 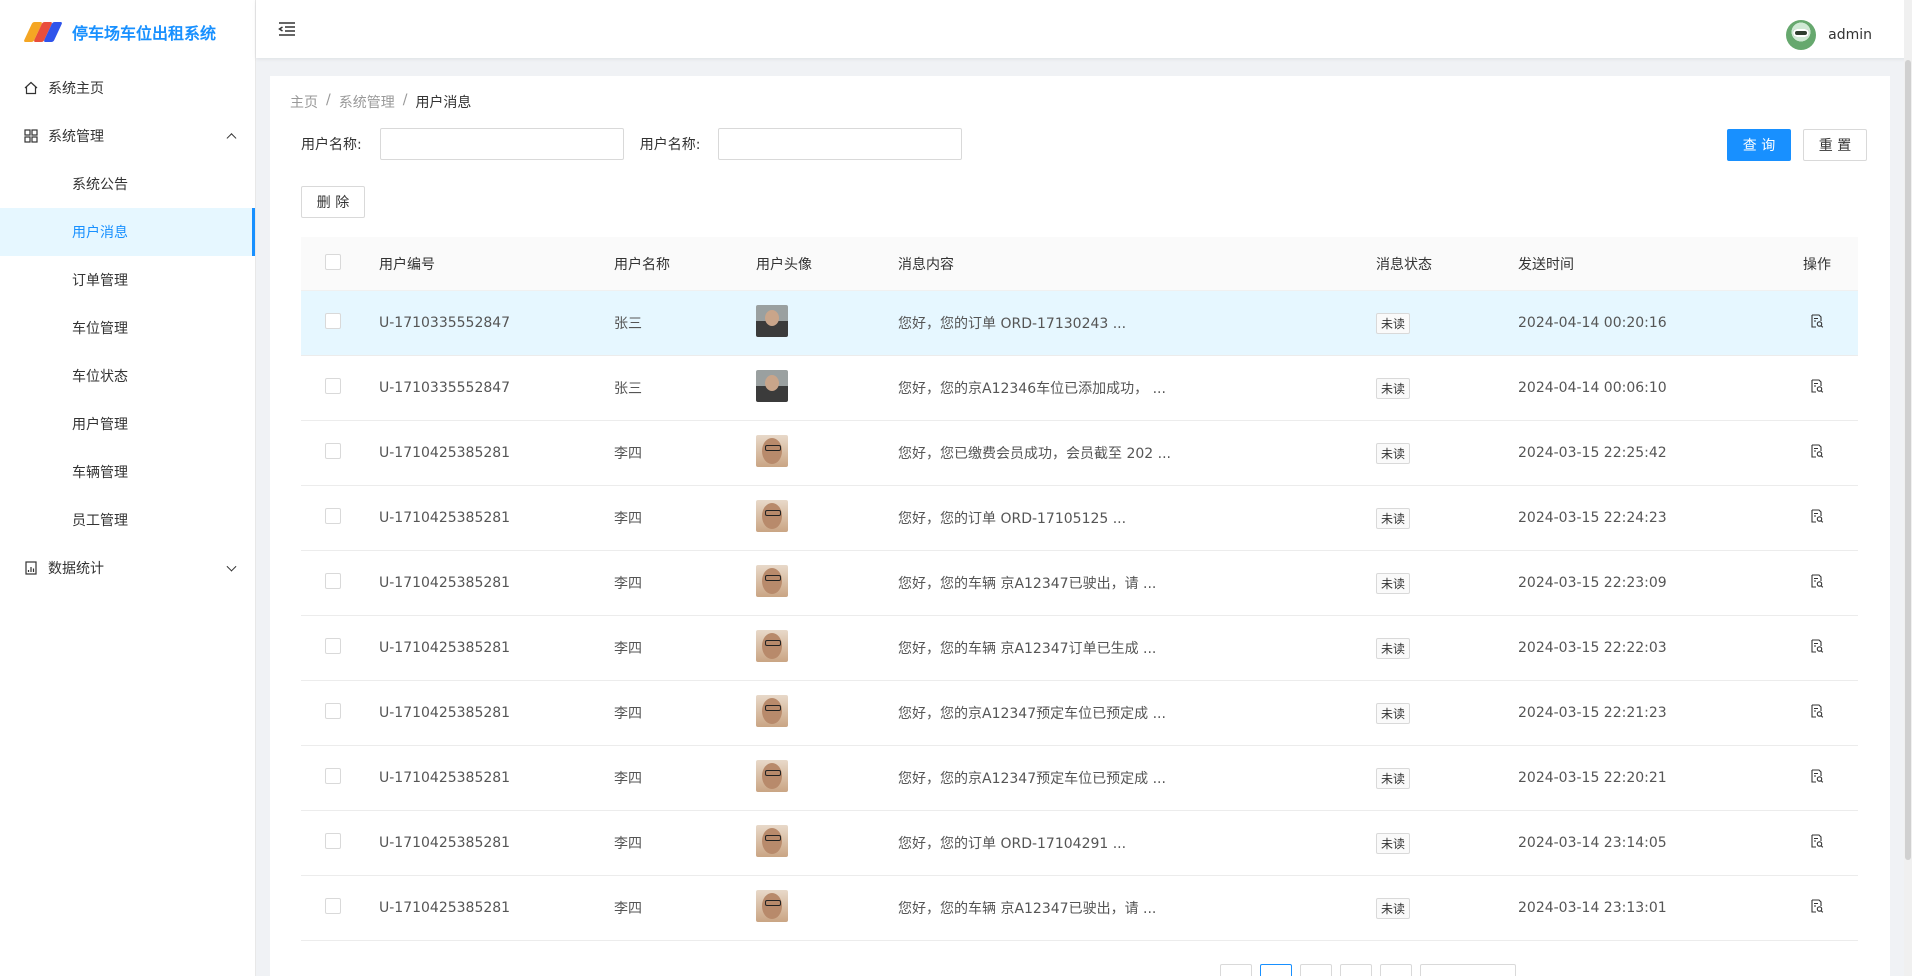 I want to click on cell-user-id: U-1710335552847, so click(x=445, y=388).